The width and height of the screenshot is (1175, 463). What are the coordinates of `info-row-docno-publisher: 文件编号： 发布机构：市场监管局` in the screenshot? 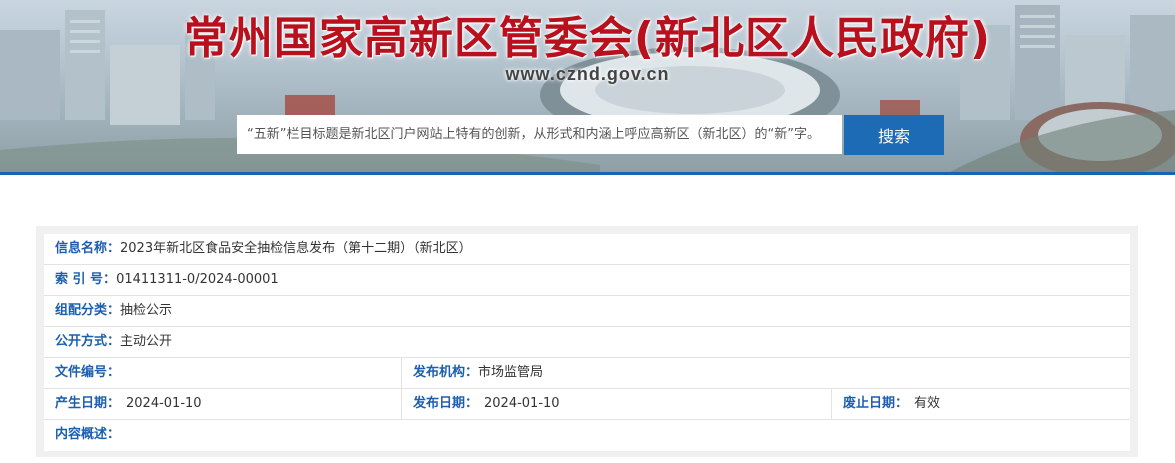 It's located at (587, 373).